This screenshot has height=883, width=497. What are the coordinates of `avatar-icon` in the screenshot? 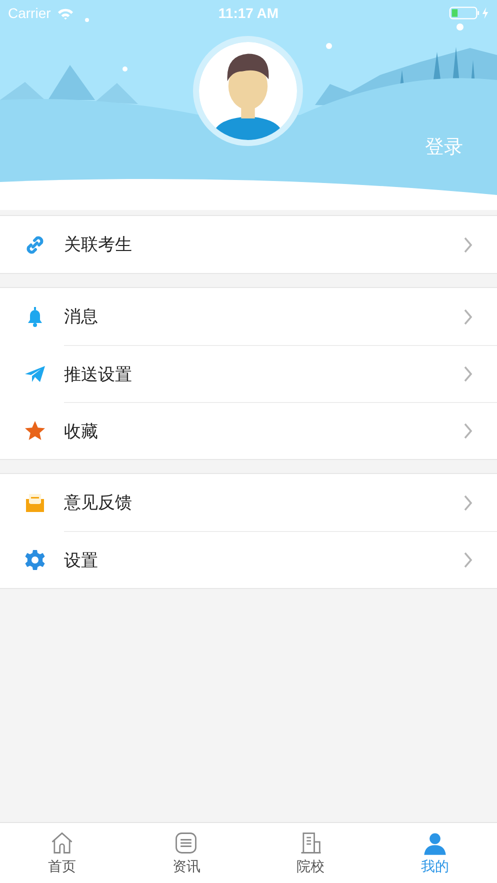 It's located at (248, 91).